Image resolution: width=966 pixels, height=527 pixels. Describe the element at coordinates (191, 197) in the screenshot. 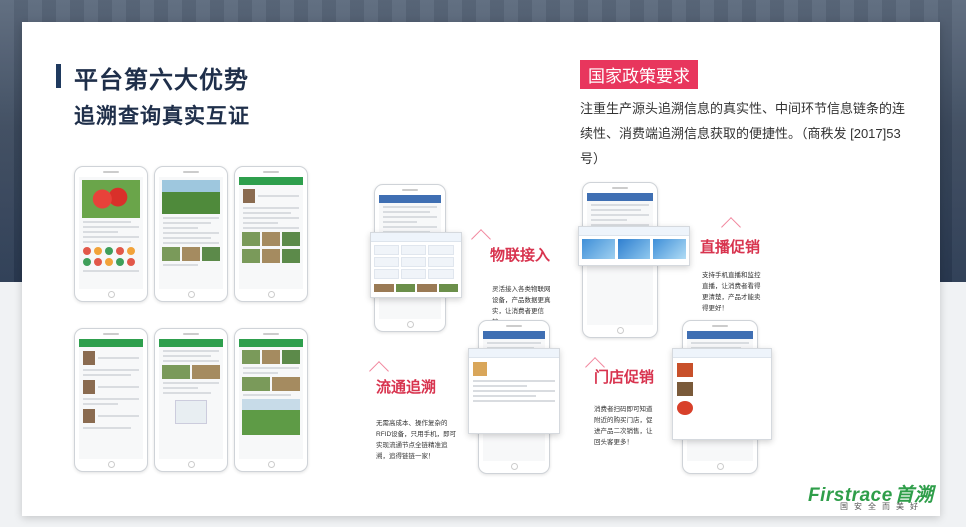

I see `greenhouse-image` at that location.